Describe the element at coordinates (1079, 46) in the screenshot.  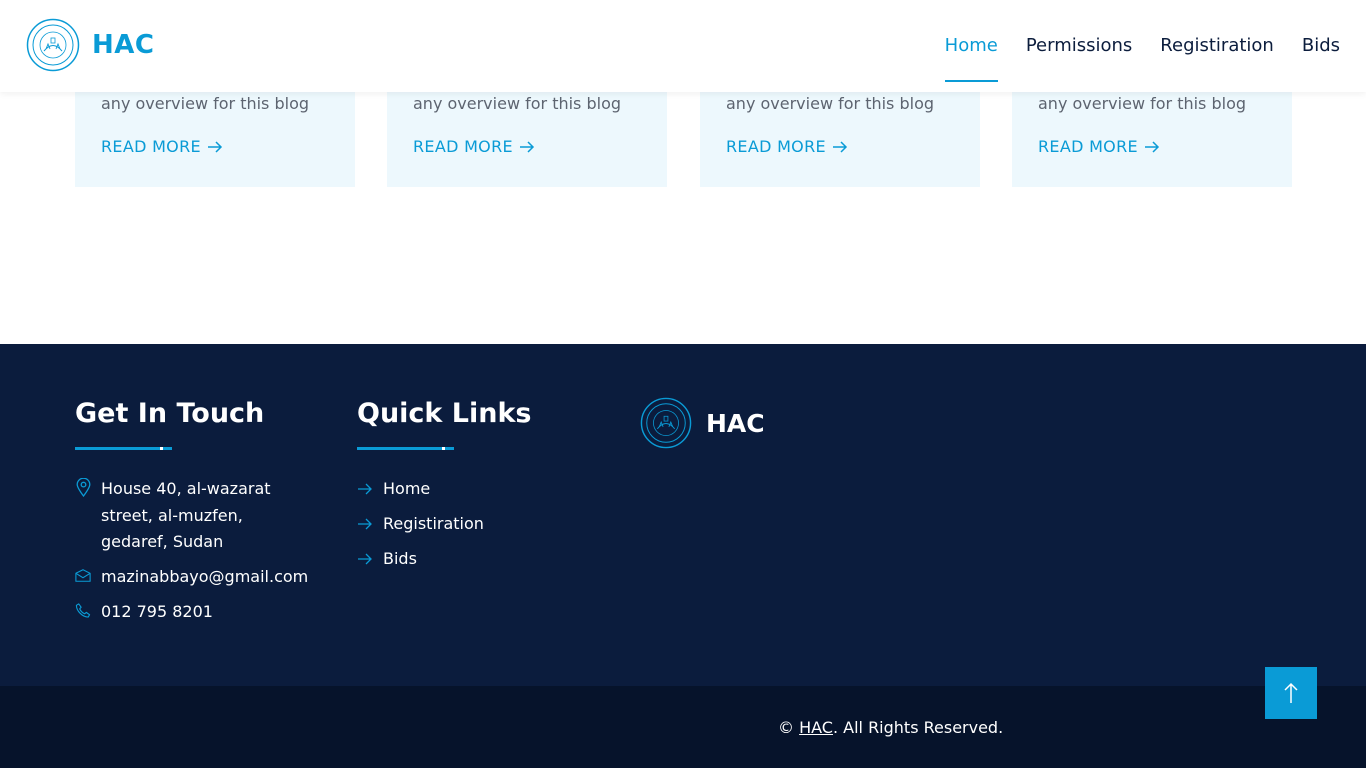
I see `nav-permissions: Permissions` at that location.